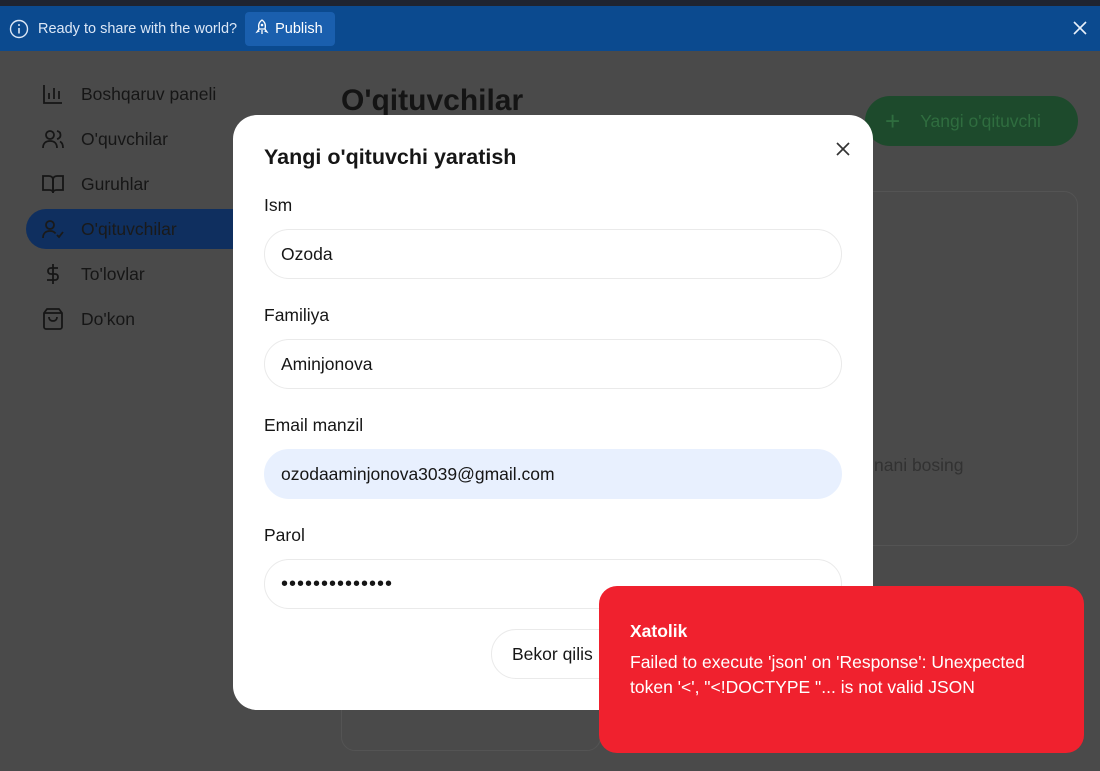 The width and height of the screenshot is (1100, 771). What do you see at coordinates (550, 28) in the screenshot?
I see `publish-banner: Ready to share with the world? Publish` at bounding box center [550, 28].